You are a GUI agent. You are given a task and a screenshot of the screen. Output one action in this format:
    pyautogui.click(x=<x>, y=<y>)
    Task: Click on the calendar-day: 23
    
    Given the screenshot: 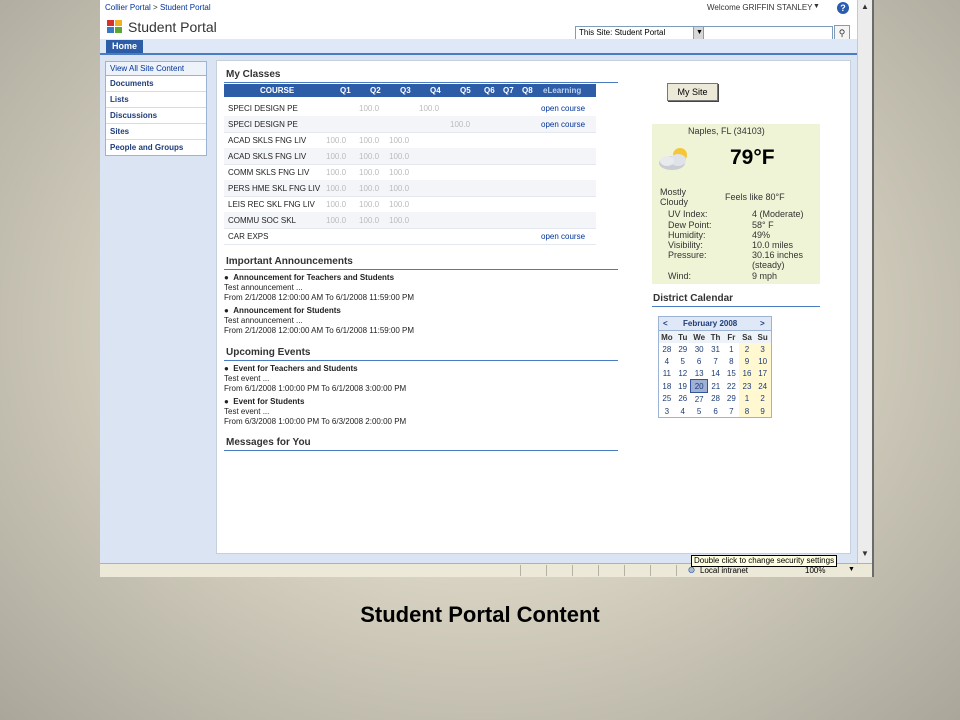 What is the action you would take?
    pyautogui.click(x=747, y=386)
    